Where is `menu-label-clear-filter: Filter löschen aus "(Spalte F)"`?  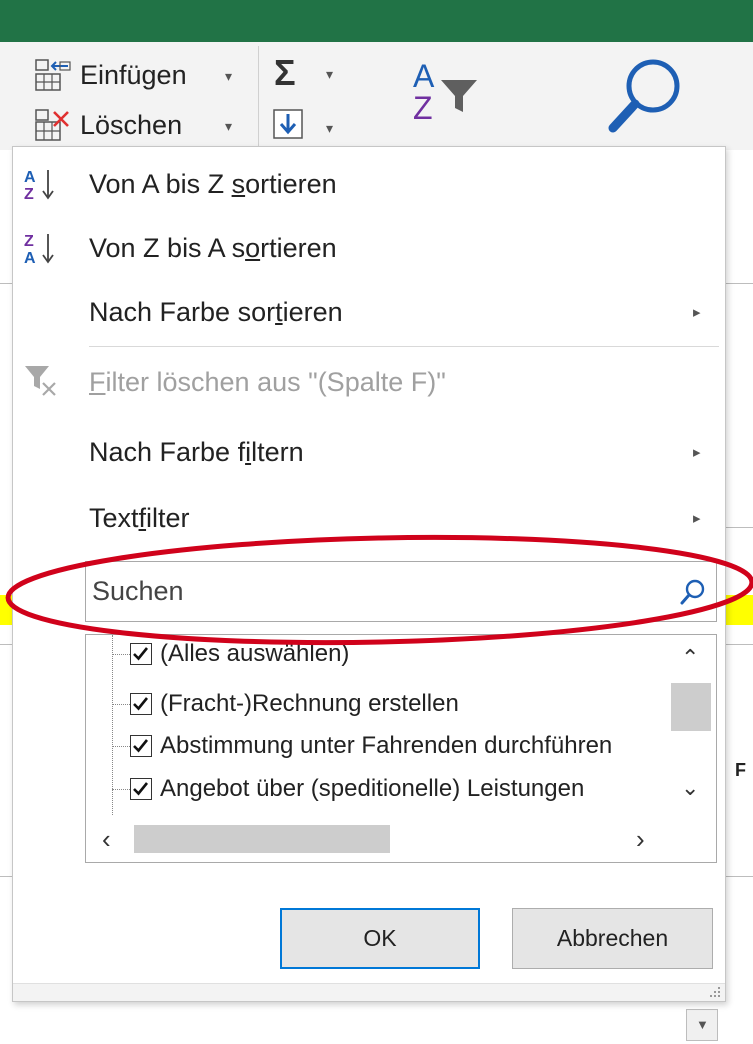 menu-label-clear-filter: Filter löschen aus "(Spalte F)" is located at coordinates (267, 382).